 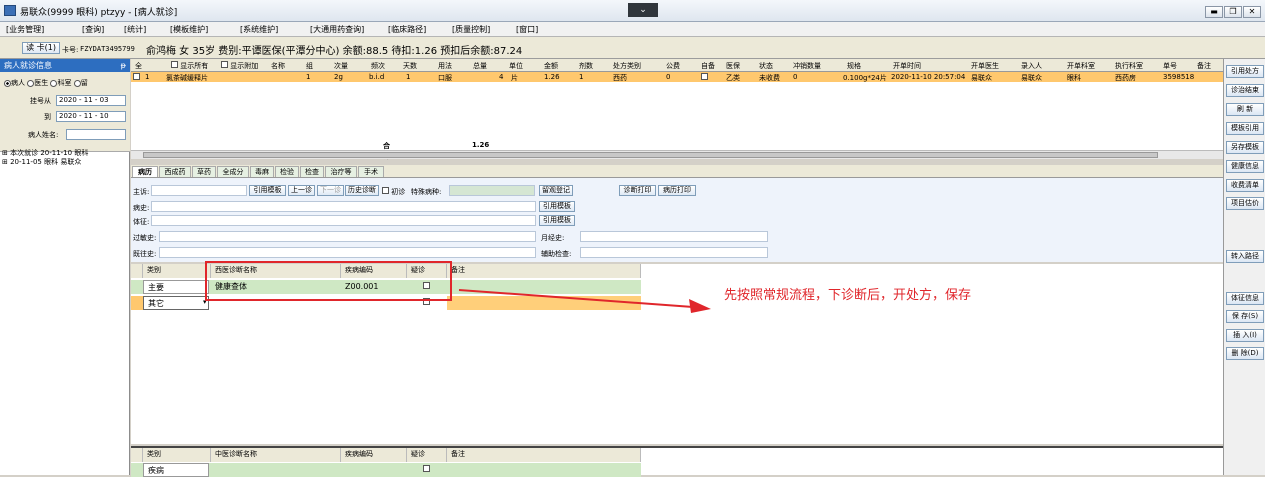 What do you see at coordinates (1081, 66) in the screenshot?
I see `col-dept: 开单科室` at bounding box center [1081, 66].